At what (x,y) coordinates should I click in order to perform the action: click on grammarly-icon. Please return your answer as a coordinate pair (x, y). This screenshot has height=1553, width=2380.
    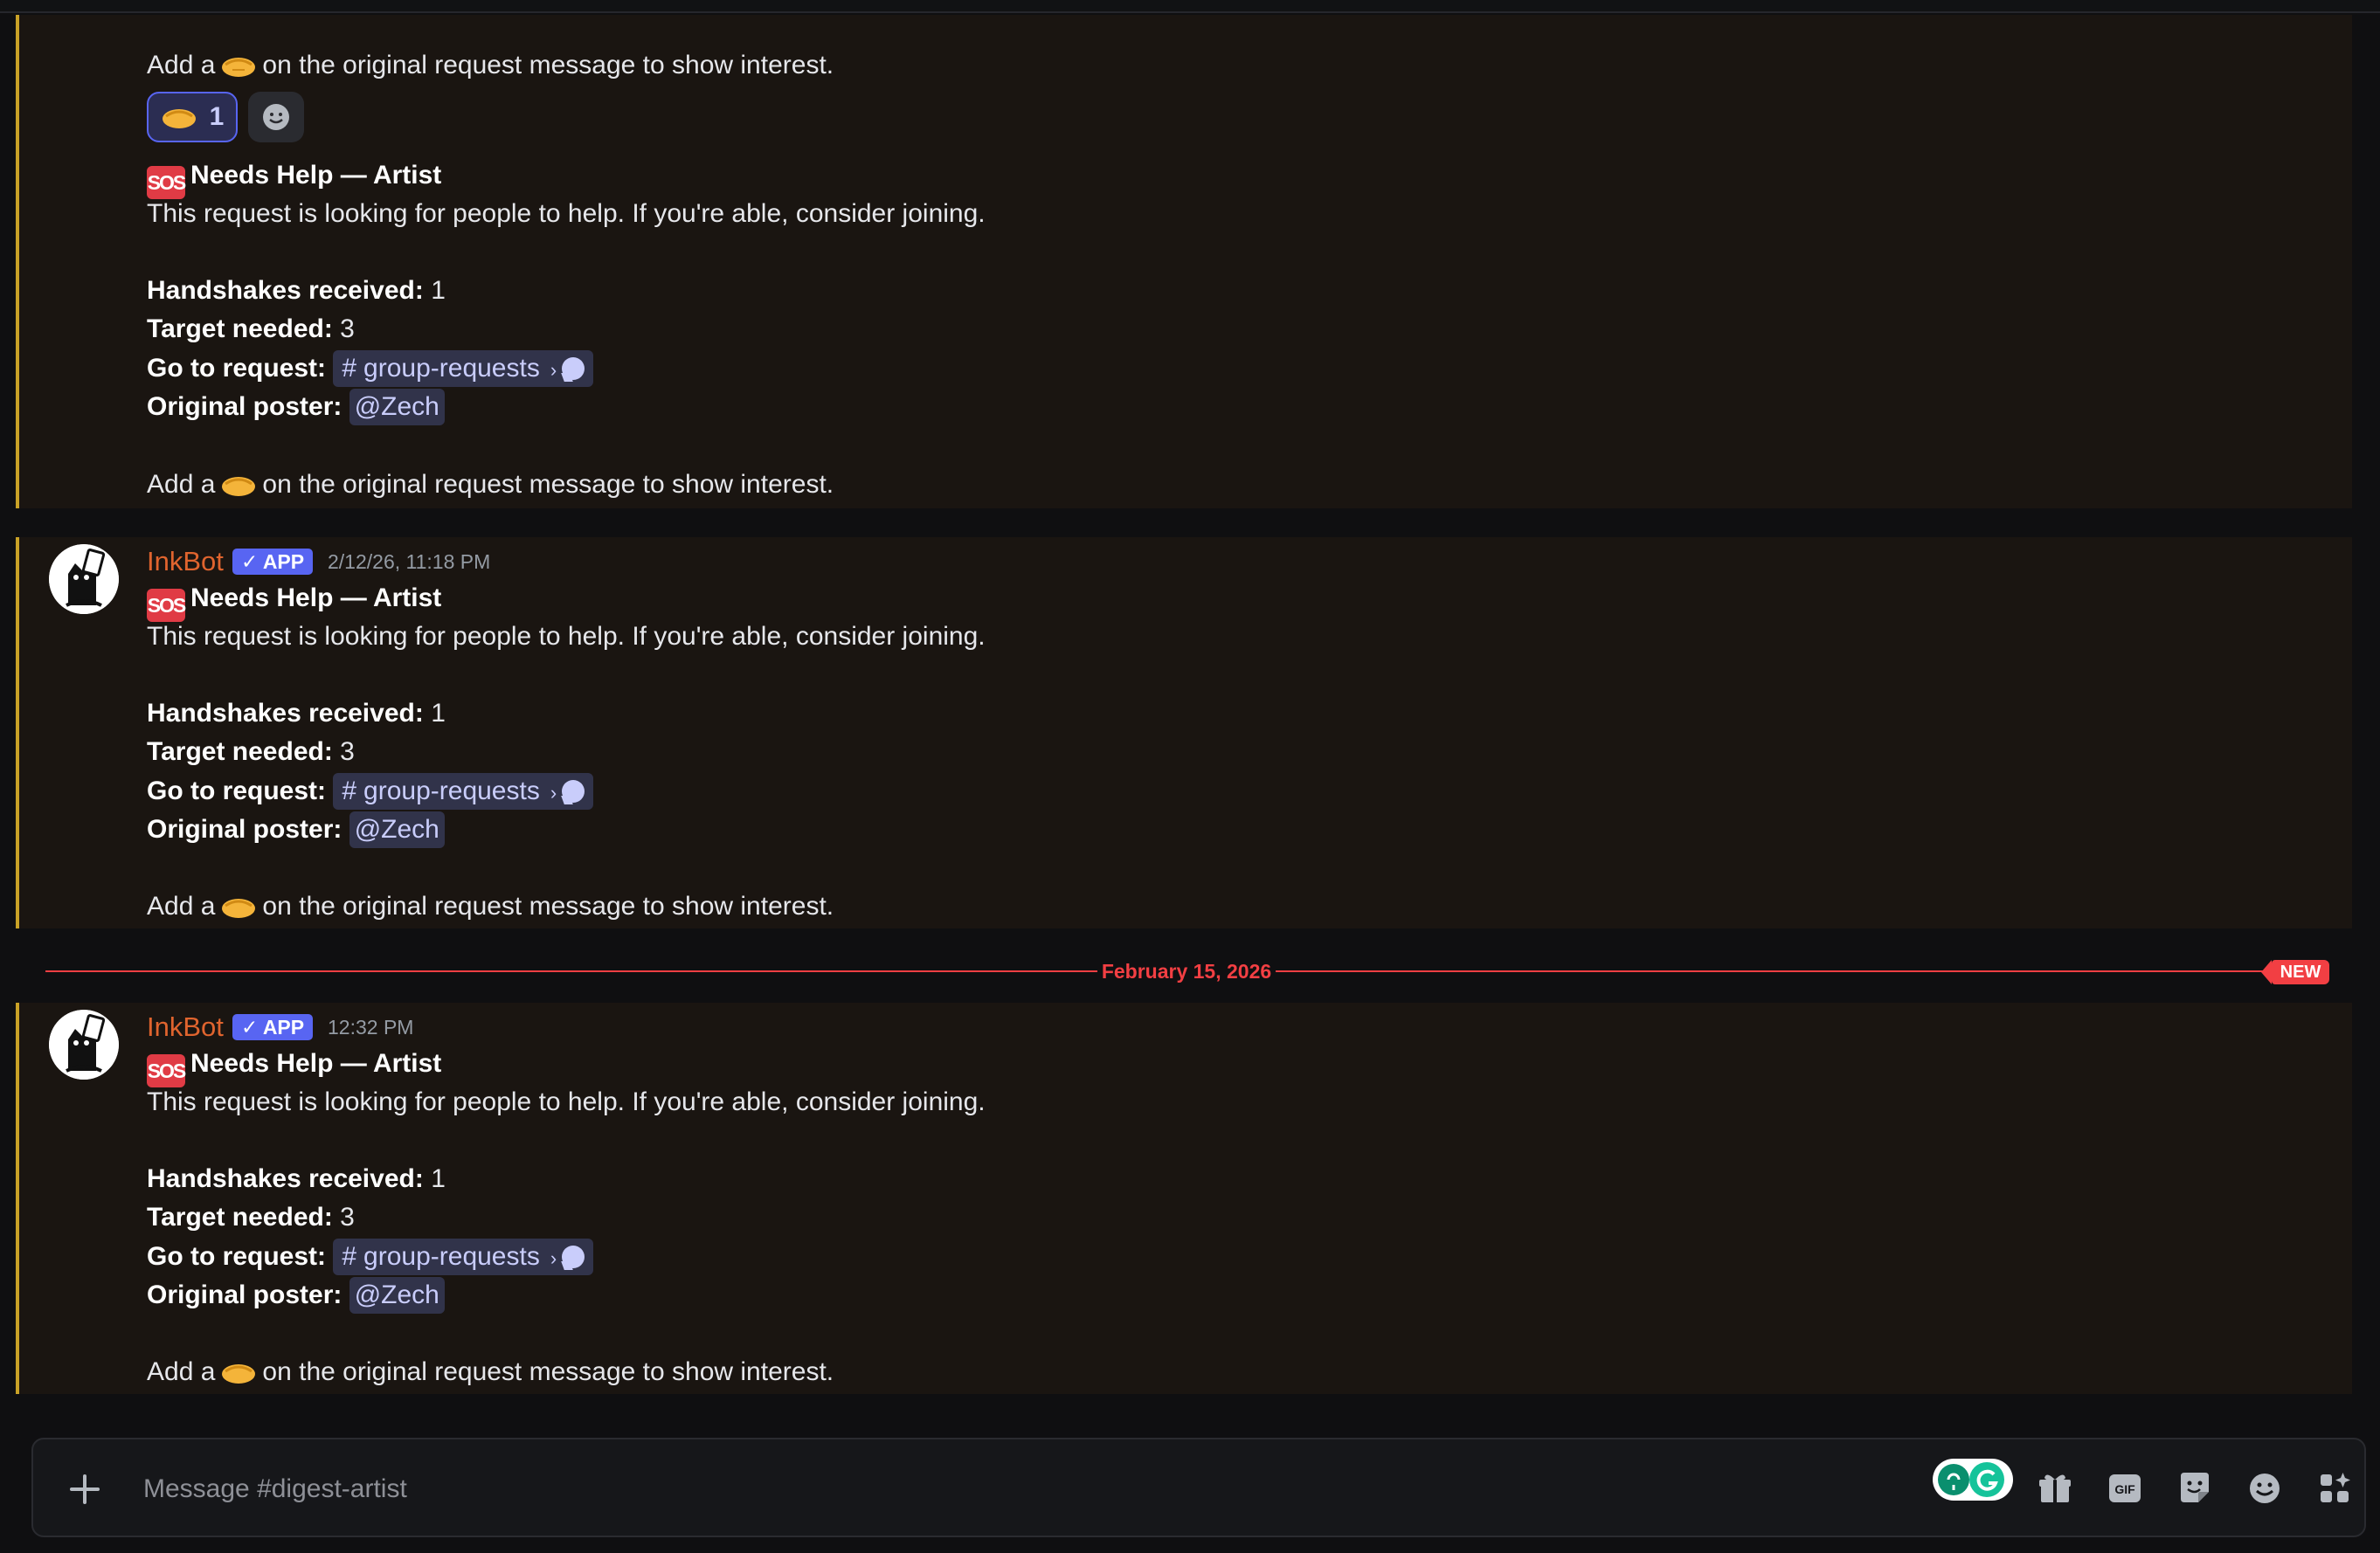
    Looking at the image, I should click on (1973, 1480).